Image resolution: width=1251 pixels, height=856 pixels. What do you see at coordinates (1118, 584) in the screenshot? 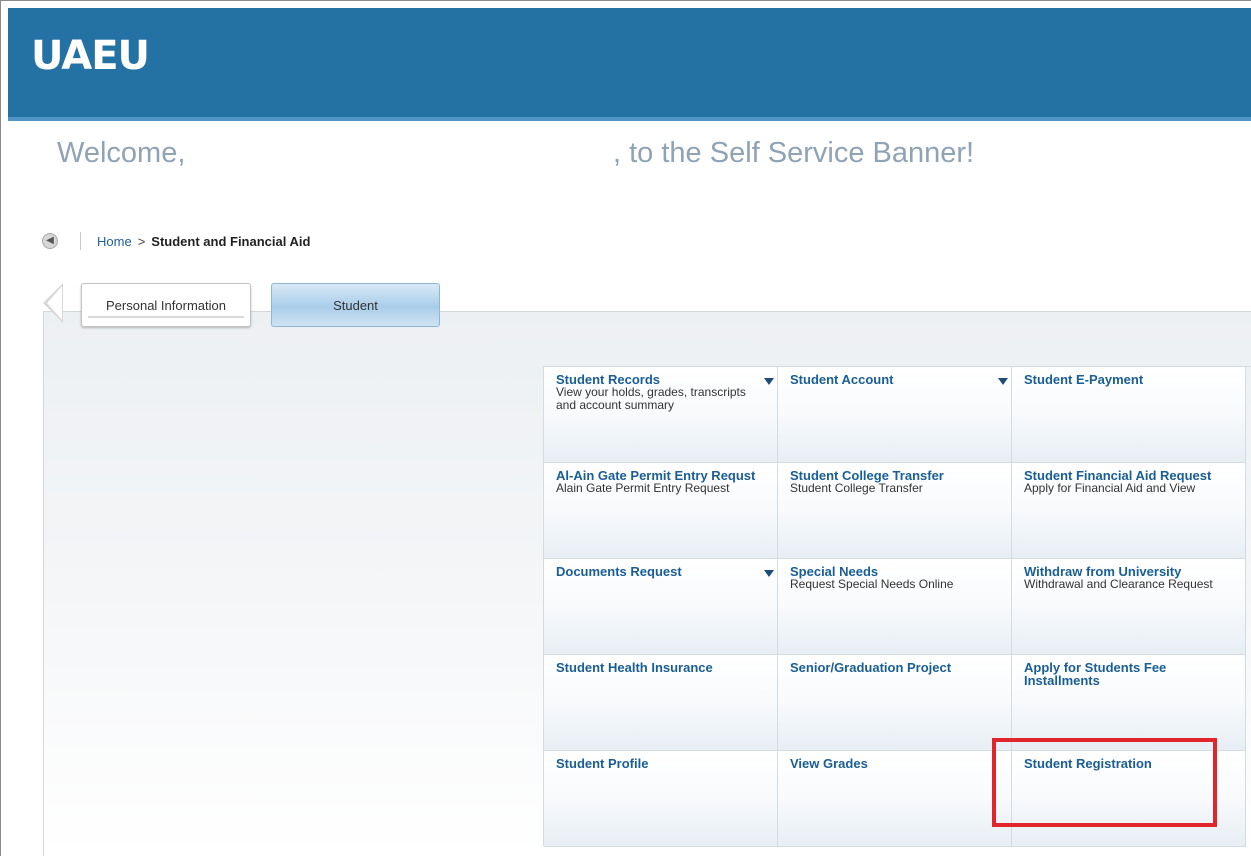
I see `tile-description: Withdrawal and Clearance Request` at bounding box center [1118, 584].